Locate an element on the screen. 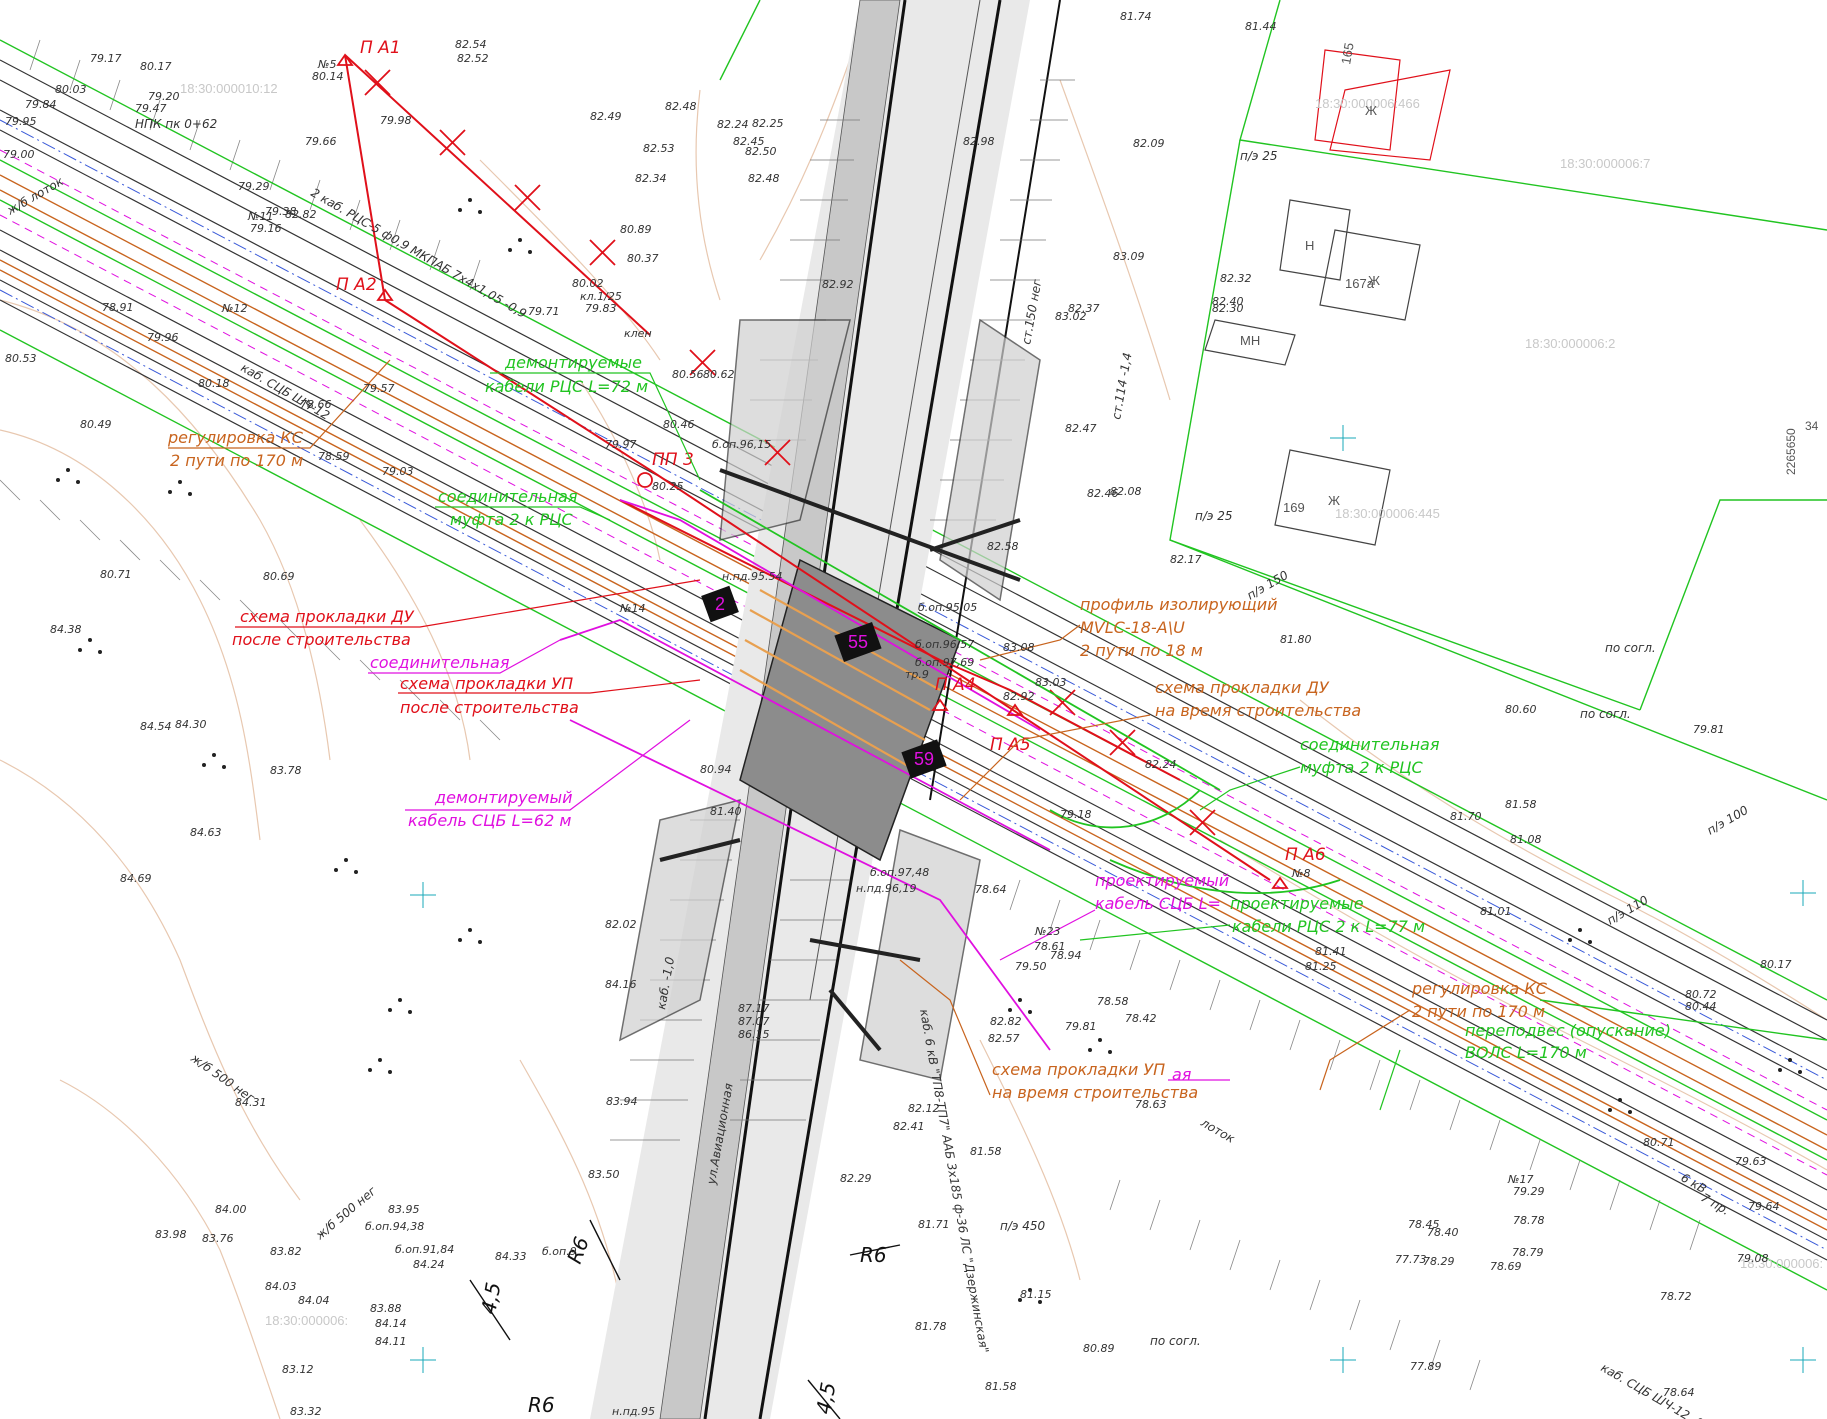 The width and height of the screenshot is (1827, 1419). spot-elevation: 79.64 is located at coordinates (1764, 1206).